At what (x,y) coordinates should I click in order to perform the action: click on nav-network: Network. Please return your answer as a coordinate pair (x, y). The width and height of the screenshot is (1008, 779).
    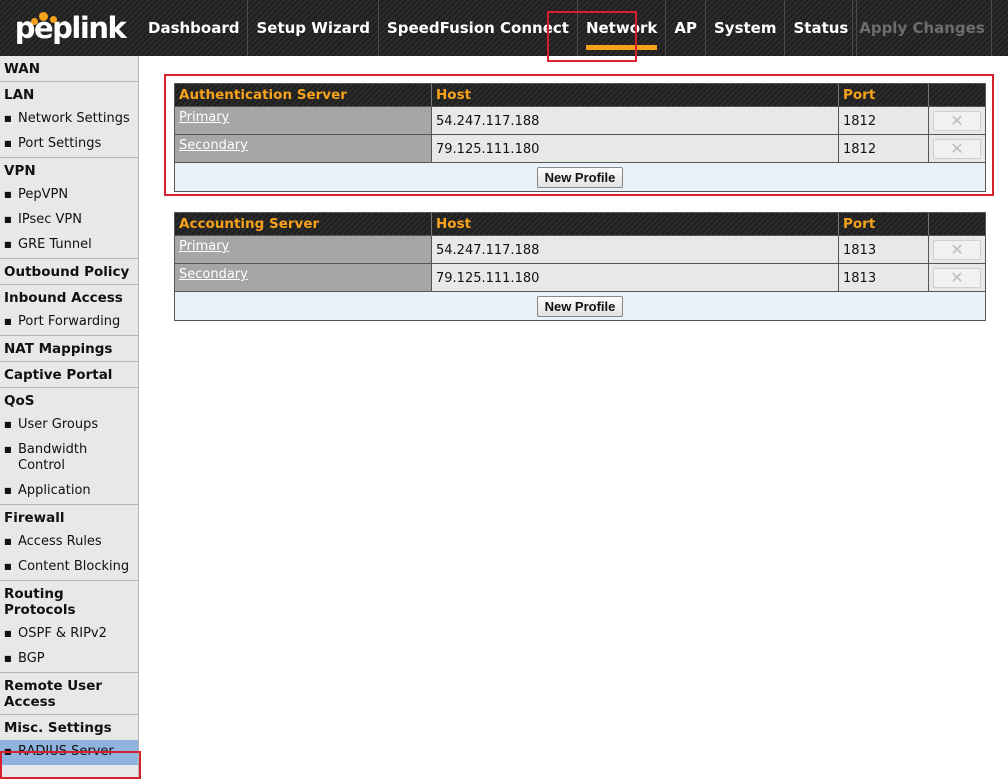
    Looking at the image, I should click on (622, 28).